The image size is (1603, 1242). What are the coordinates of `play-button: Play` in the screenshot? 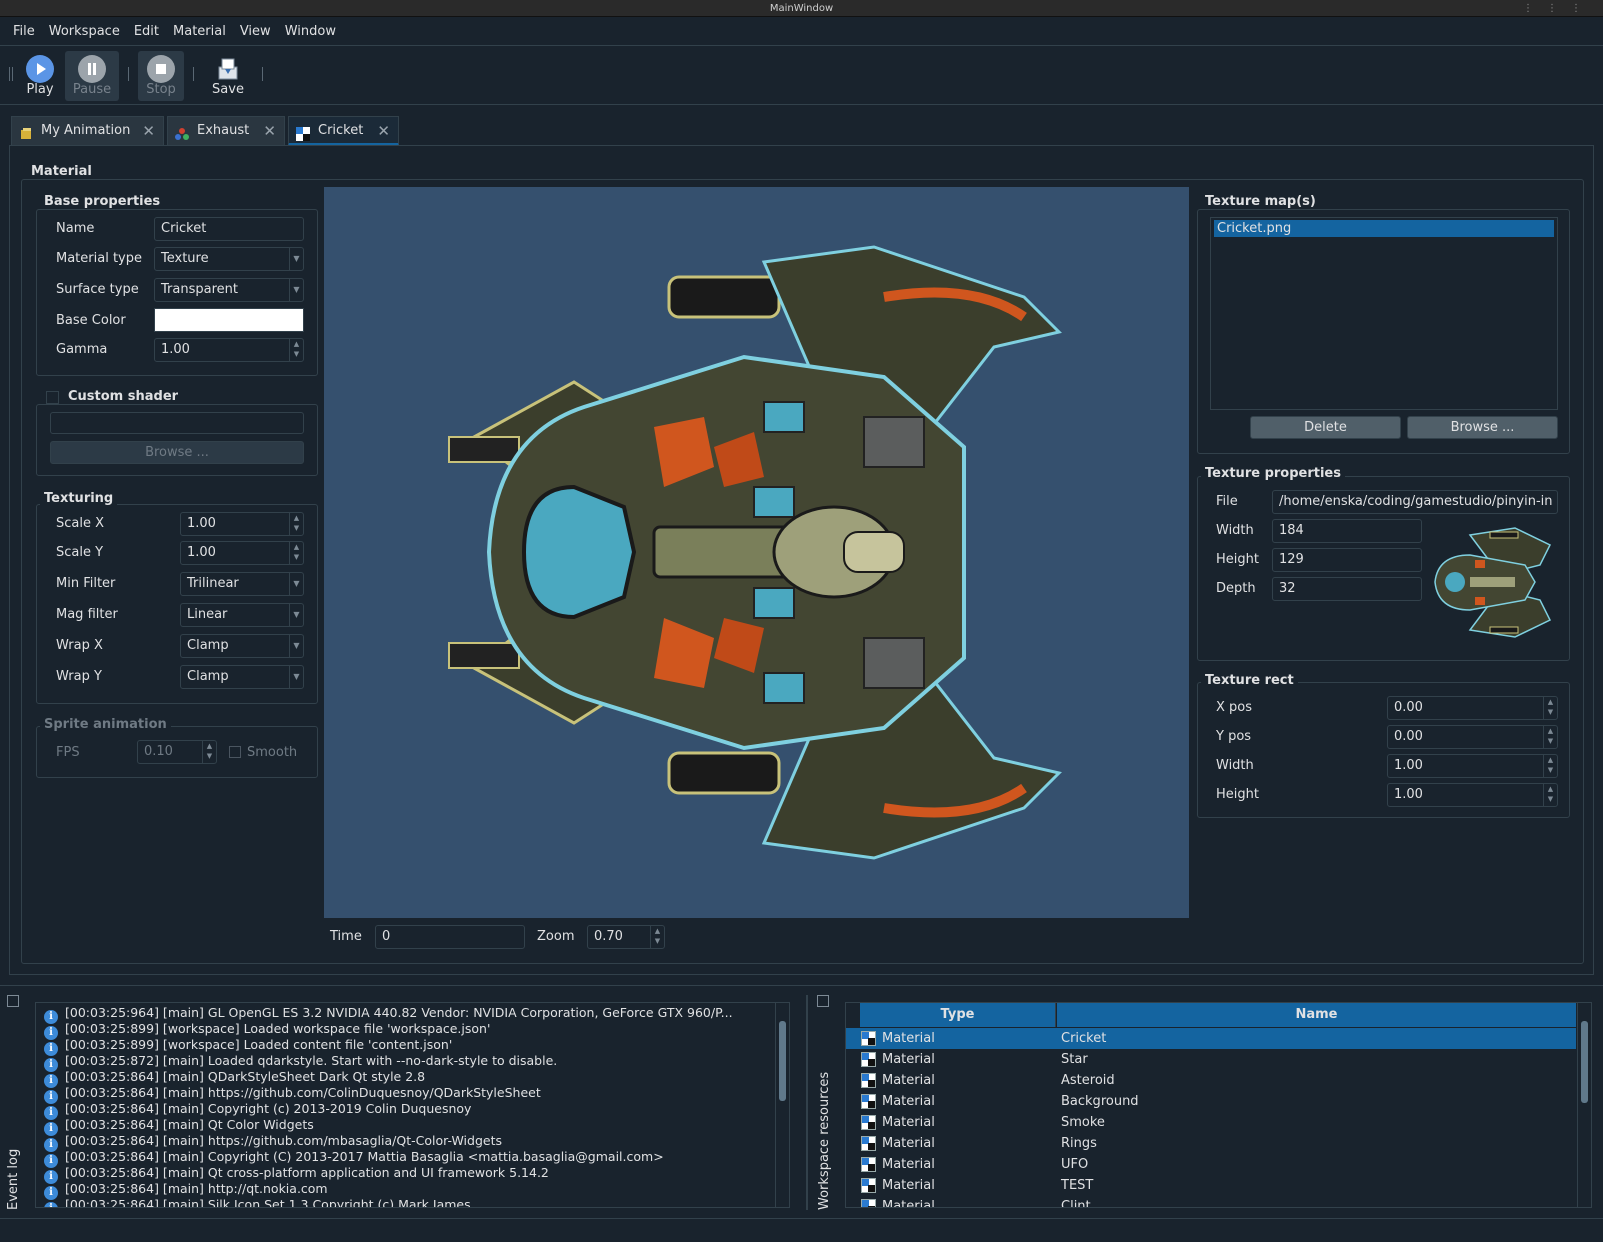 It's located at (40, 76).